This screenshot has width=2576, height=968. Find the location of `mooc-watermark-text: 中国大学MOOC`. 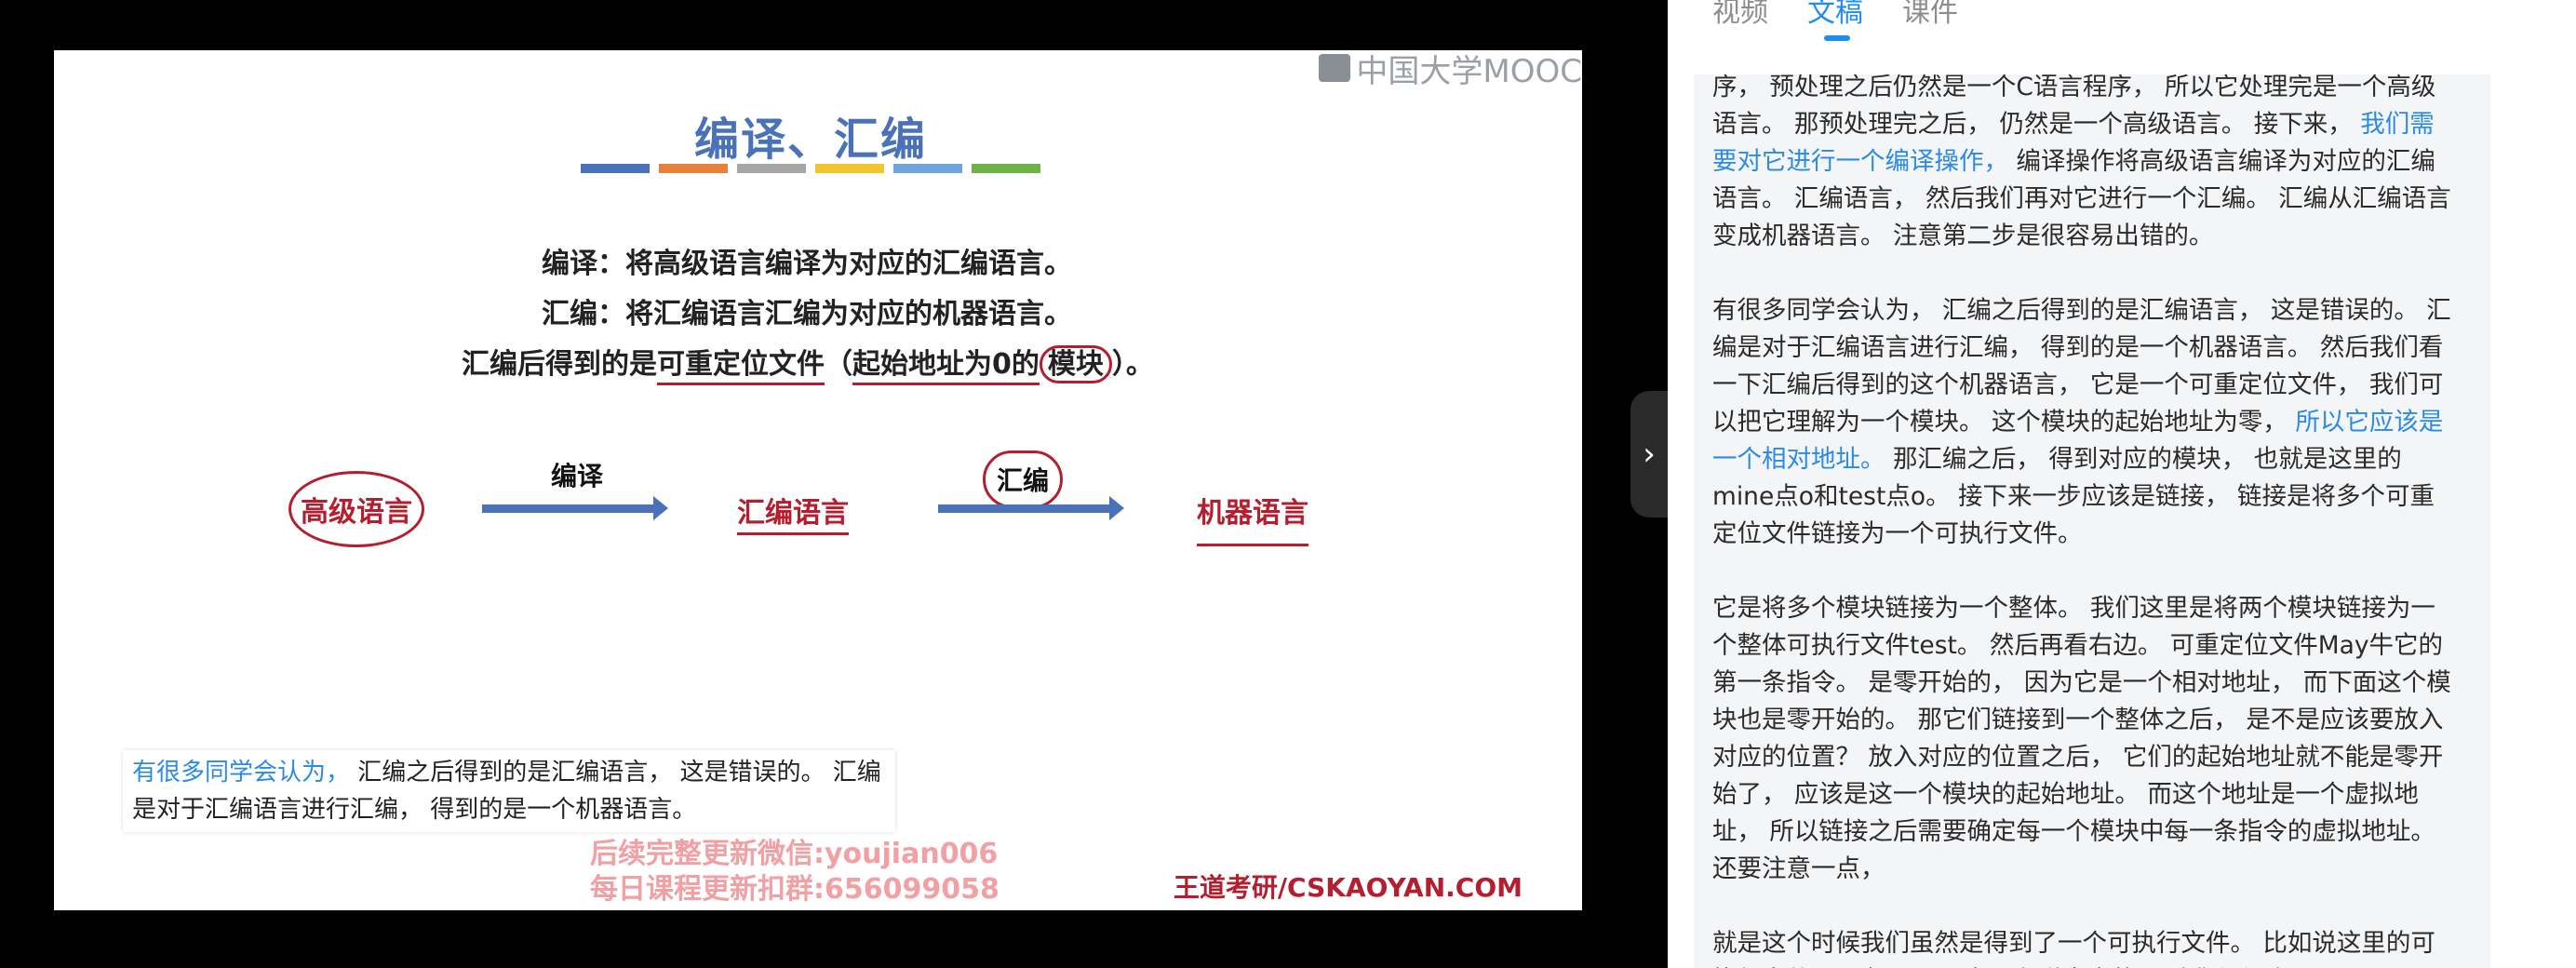

mooc-watermark-text: 中国大学MOOC is located at coordinates (1469, 71).